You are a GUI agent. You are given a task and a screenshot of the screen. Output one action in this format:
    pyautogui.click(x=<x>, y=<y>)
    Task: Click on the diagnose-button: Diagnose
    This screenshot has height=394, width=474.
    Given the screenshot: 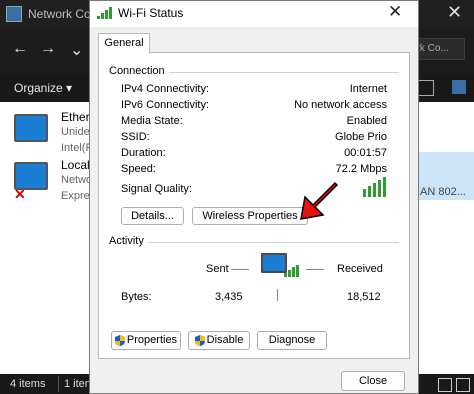 What is the action you would take?
    pyautogui.click(x=292, y=340)
    